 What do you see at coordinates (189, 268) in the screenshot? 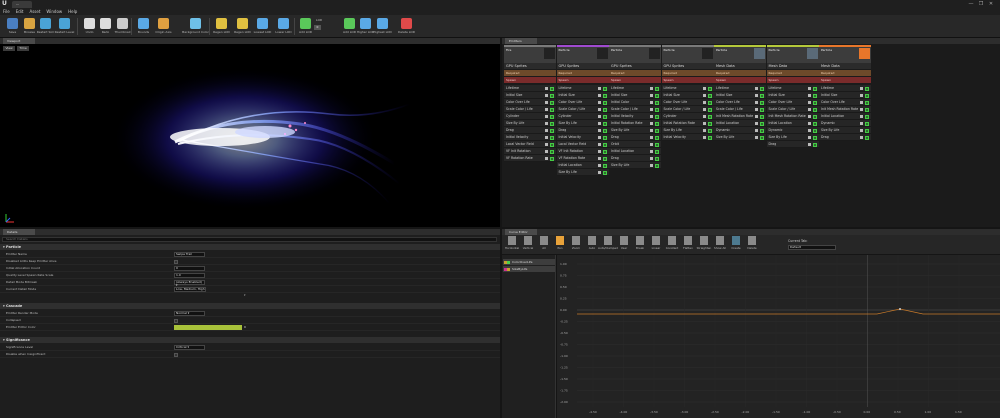
I see `details-input: 0` at bounding box center [189, 268].